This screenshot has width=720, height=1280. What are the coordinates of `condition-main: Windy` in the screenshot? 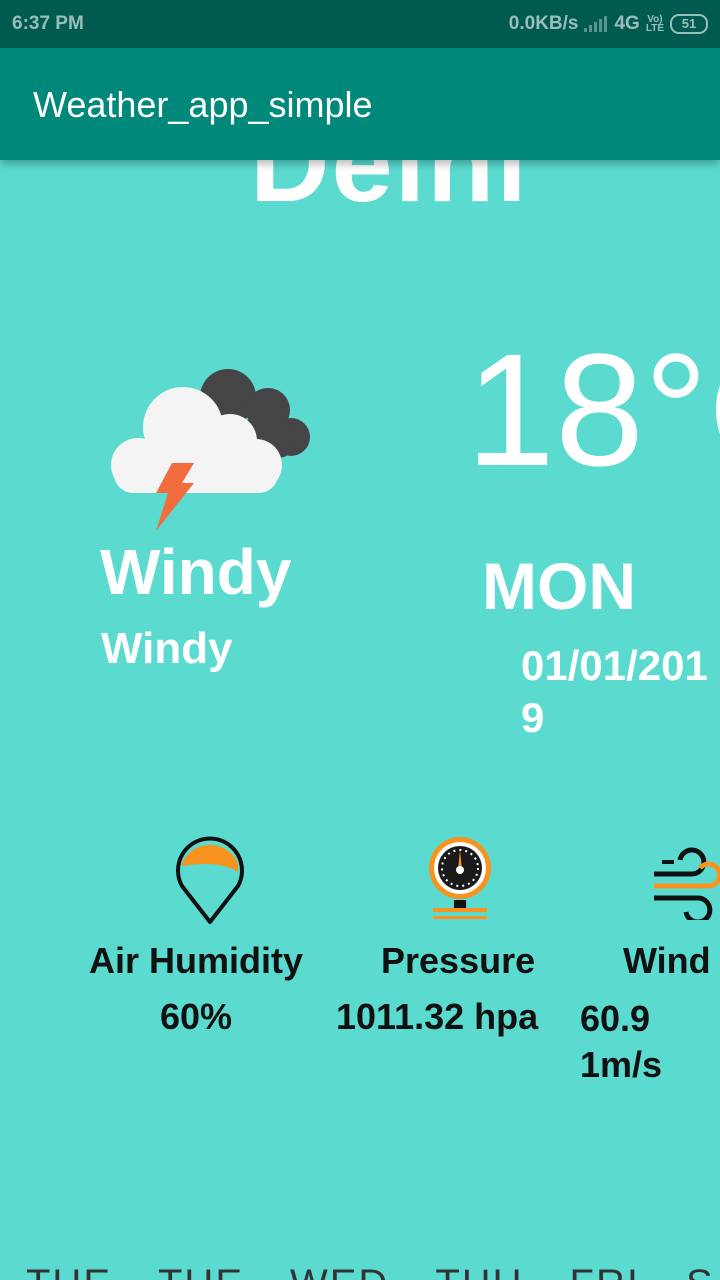 It's located at (196, 572).